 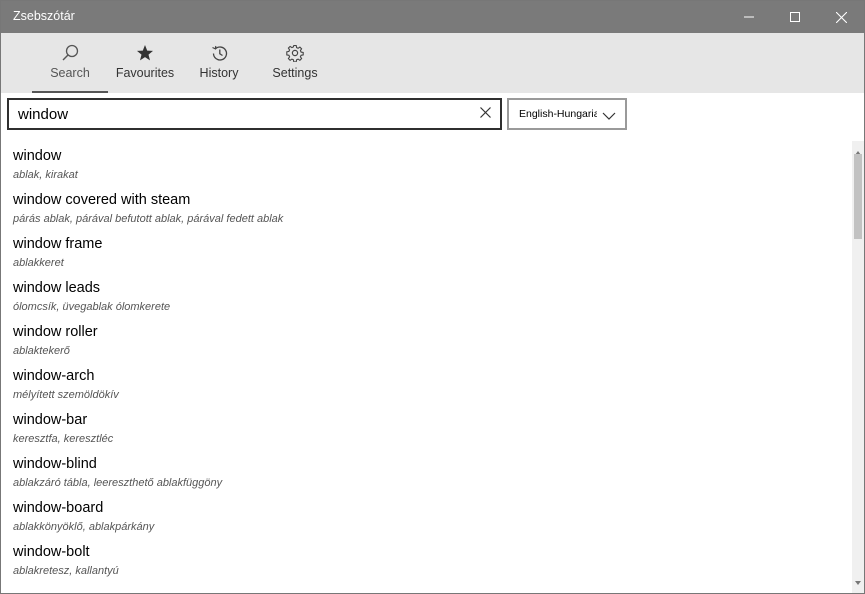 What do you see at coordinates (858, 196) in the screenshot?
I see `scrollbar-thumb` at bounding box center [858, 196].